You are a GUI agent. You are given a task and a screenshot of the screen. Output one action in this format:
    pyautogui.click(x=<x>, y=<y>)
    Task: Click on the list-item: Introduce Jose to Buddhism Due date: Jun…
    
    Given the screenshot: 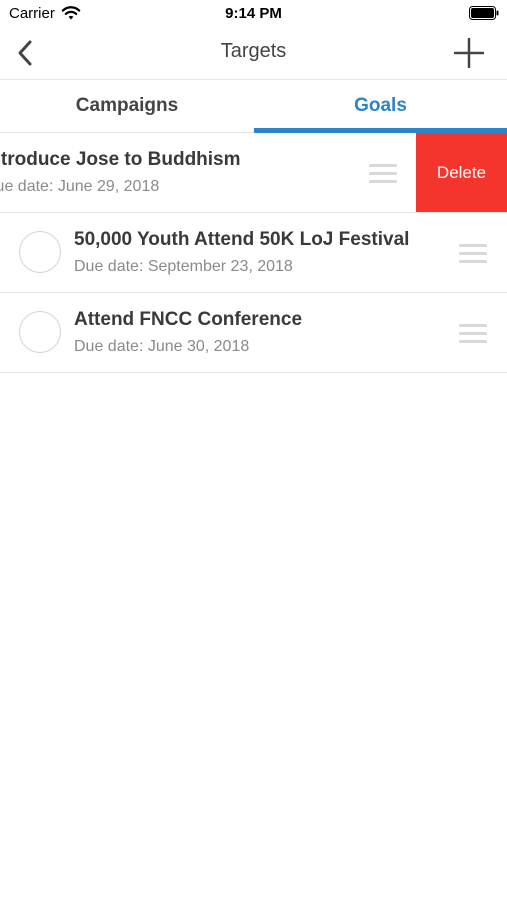 What is the action you would take?
    pyautogui.click(x=253, y=173)
    